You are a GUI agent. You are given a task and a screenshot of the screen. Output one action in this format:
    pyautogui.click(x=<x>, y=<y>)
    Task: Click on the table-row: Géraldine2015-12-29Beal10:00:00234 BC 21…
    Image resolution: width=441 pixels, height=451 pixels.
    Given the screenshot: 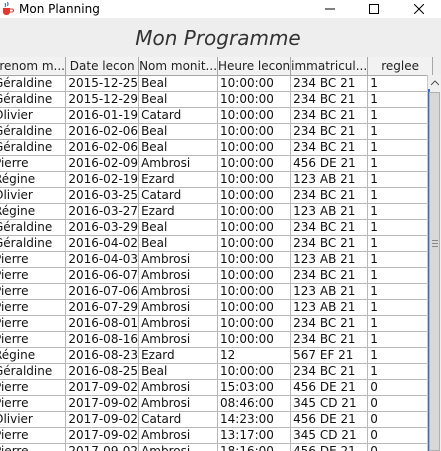 What is the action you would take?
    pyautogui.click(x=216, y=99)
    